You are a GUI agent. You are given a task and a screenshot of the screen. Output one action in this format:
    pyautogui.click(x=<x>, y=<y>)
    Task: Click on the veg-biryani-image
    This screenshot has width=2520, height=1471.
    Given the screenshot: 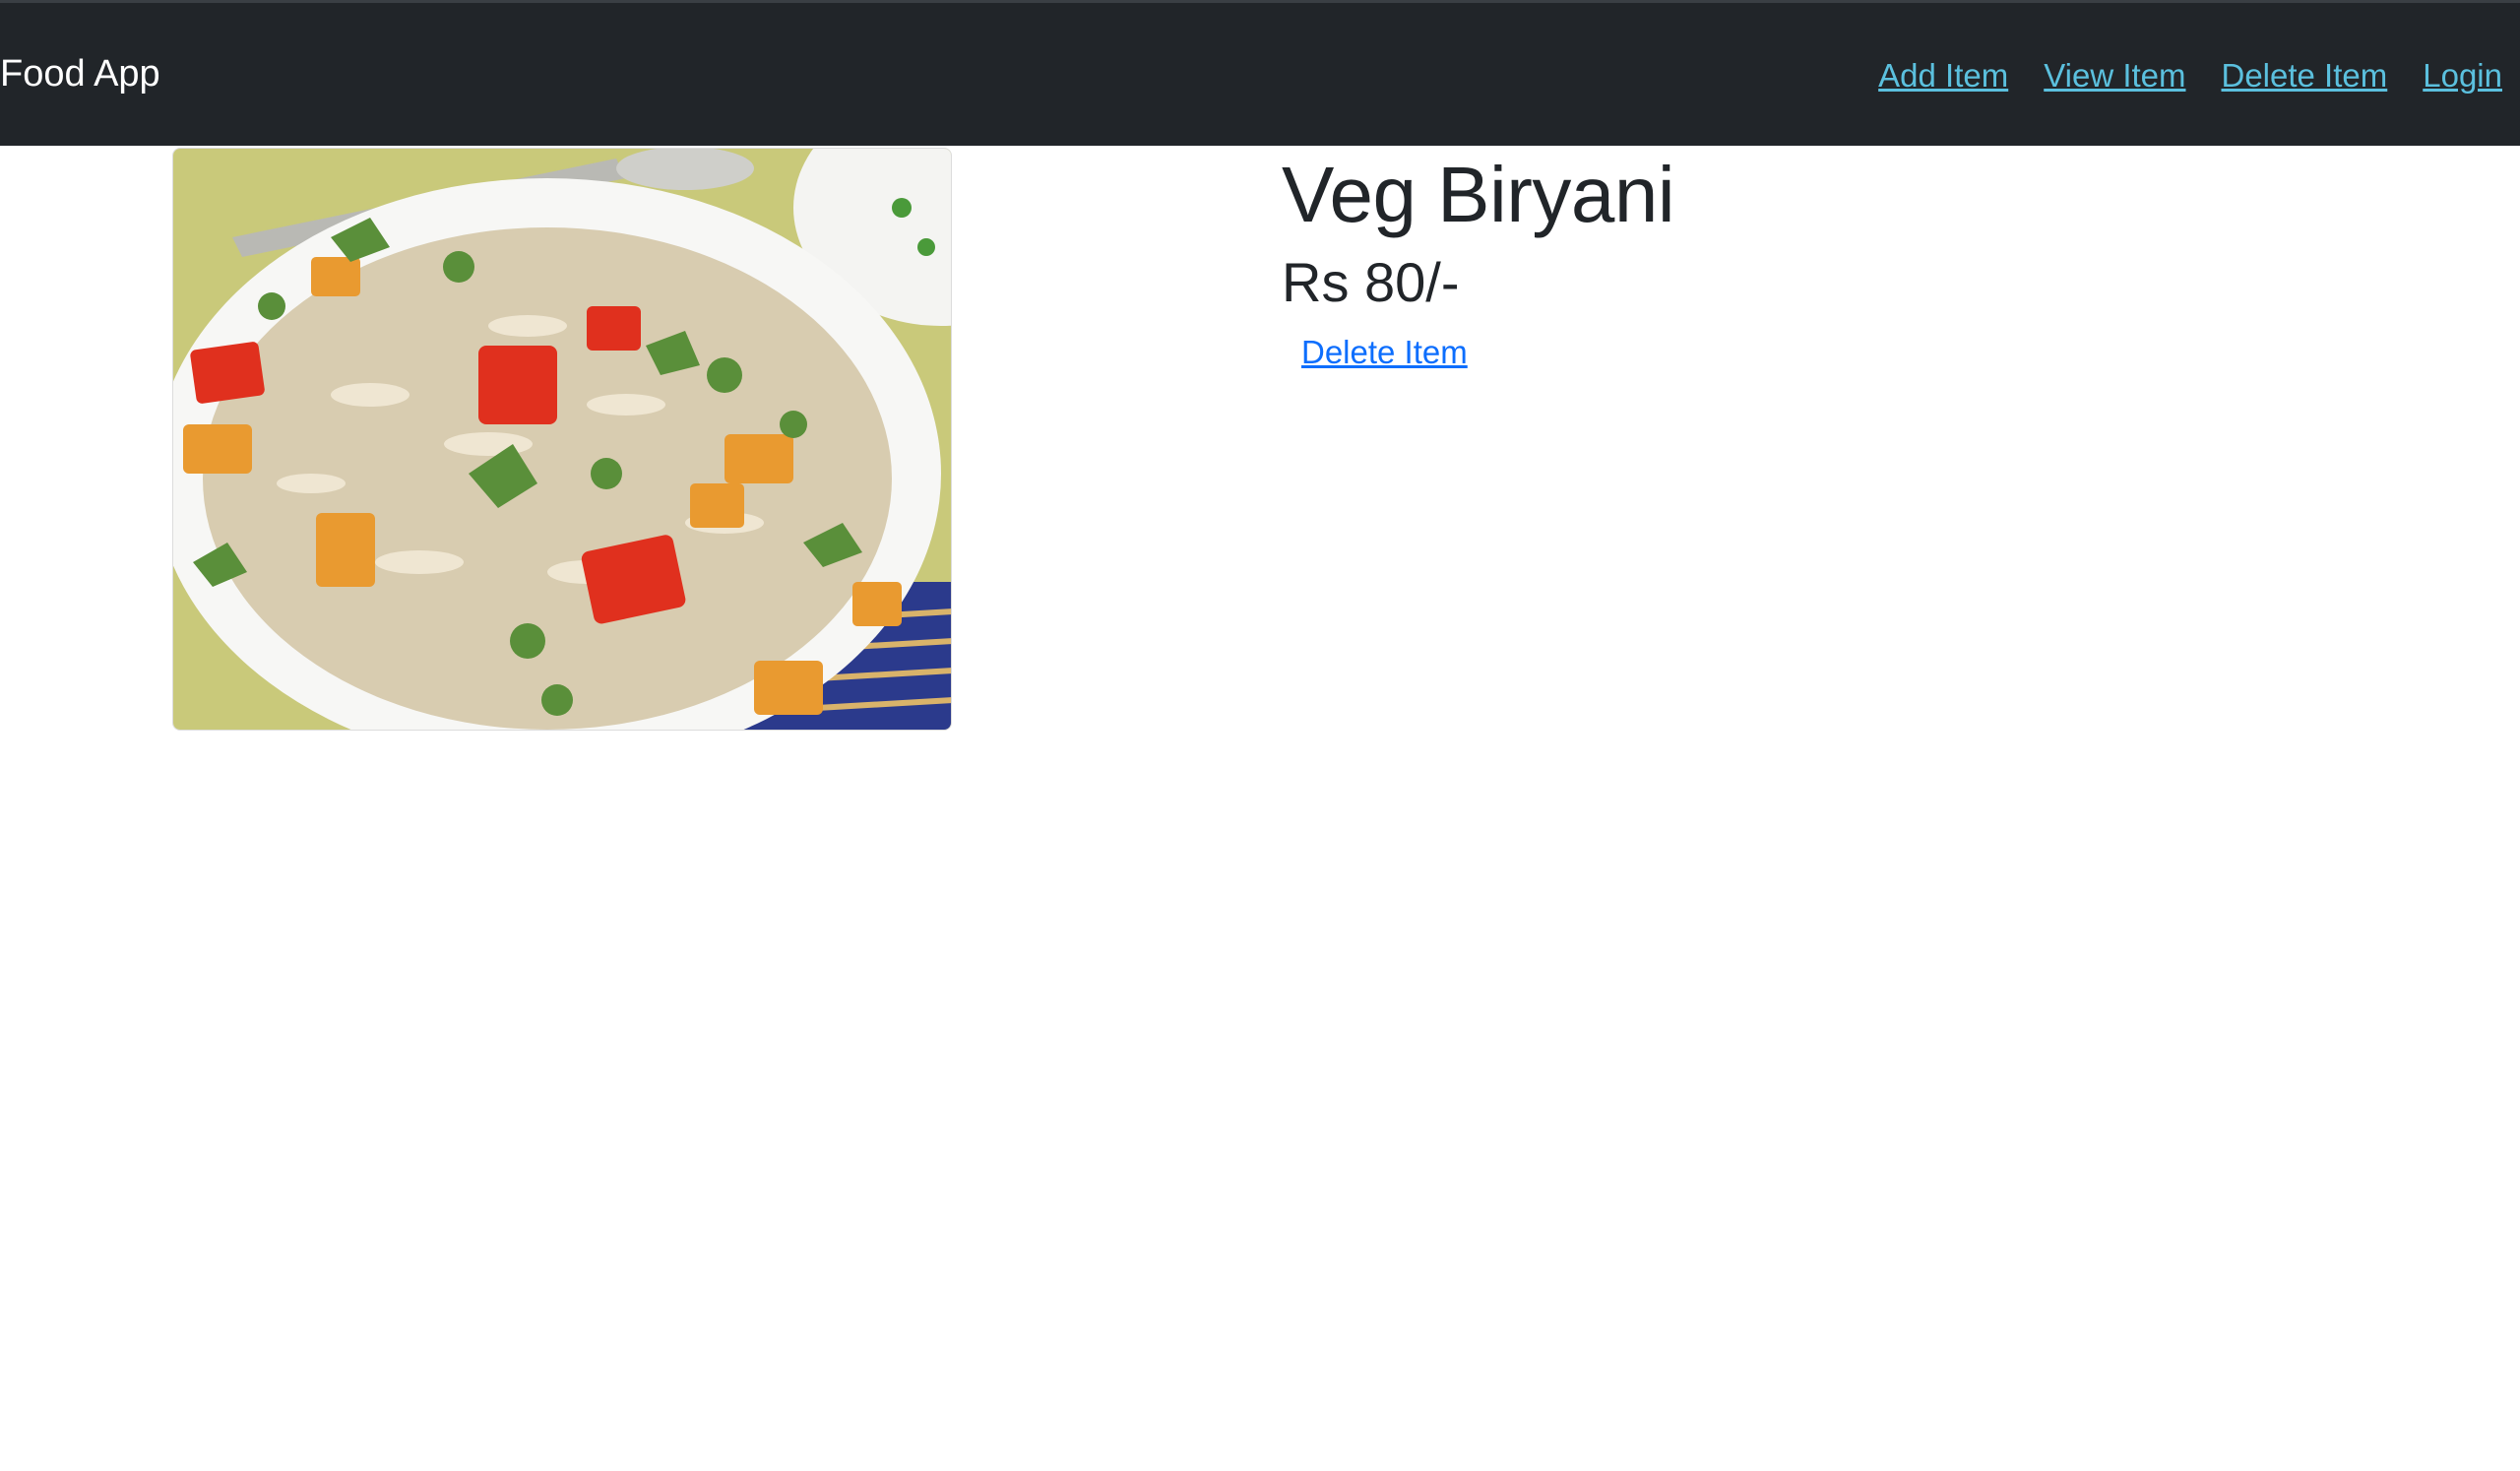 What is the action you would take?
    pyautogui.click(x=562, y=439)
    